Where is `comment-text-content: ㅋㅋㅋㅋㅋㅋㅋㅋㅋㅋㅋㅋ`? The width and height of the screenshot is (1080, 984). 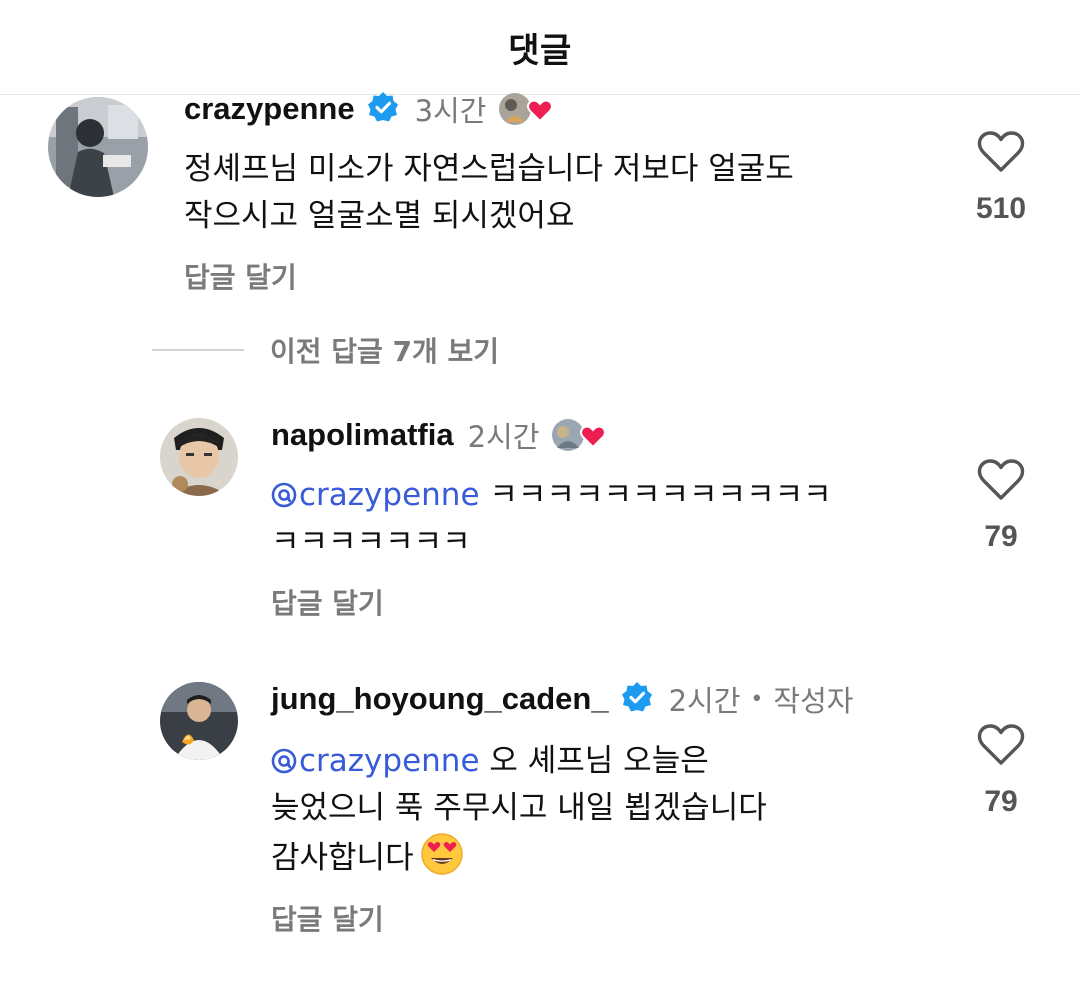 comment-text-content: ㅋㅋㅋㅋㅋㅋㅋㅋㅋㅋㅋㅋ is located at coordinates (655, 495).